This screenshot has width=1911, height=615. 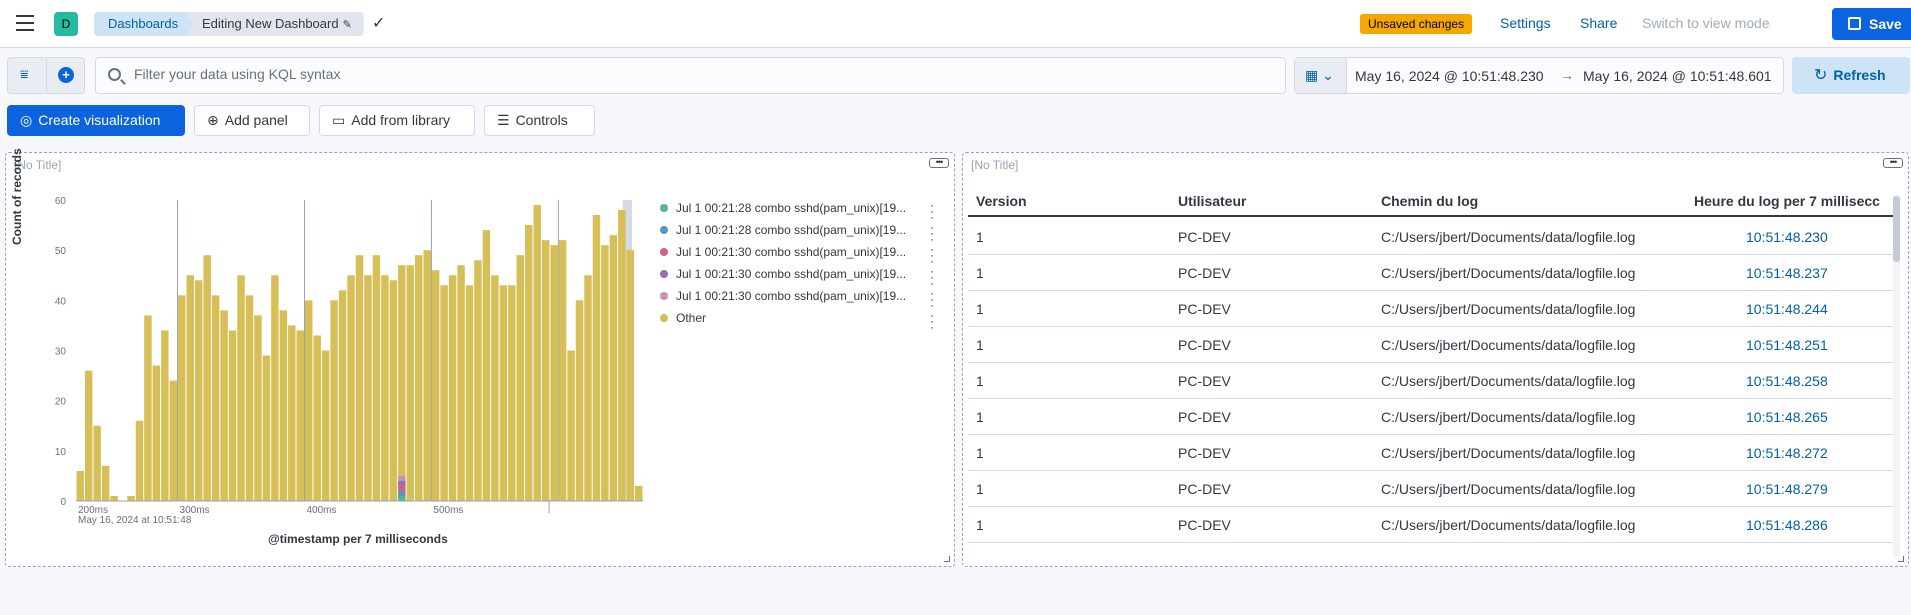 I want to click on search-input, so click(x=684, y=74).